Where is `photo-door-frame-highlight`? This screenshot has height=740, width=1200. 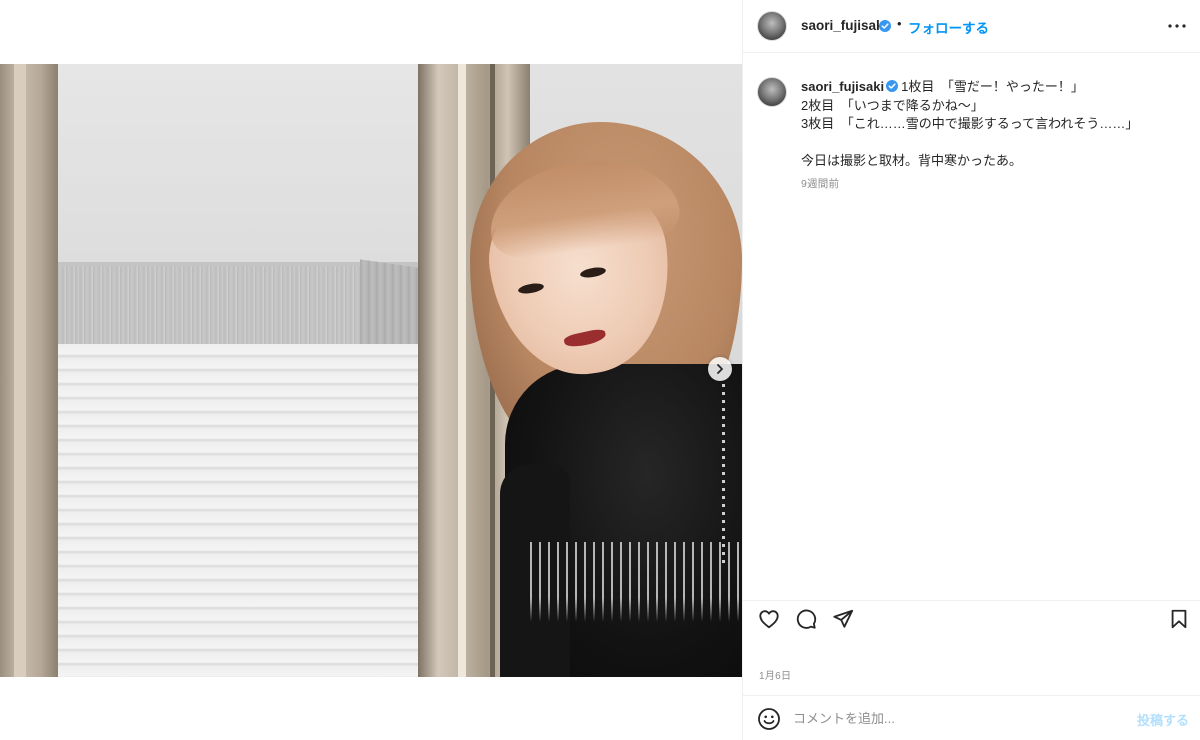
photo-door-frame-highlight is located at coordinates (462, 370).